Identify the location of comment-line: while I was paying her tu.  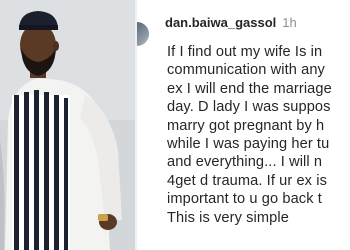
(248, 144).